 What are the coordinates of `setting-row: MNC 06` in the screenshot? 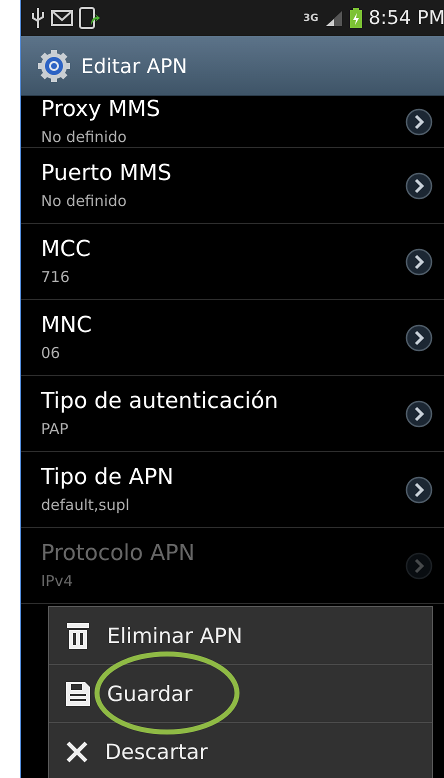 It's located at (232, 338).